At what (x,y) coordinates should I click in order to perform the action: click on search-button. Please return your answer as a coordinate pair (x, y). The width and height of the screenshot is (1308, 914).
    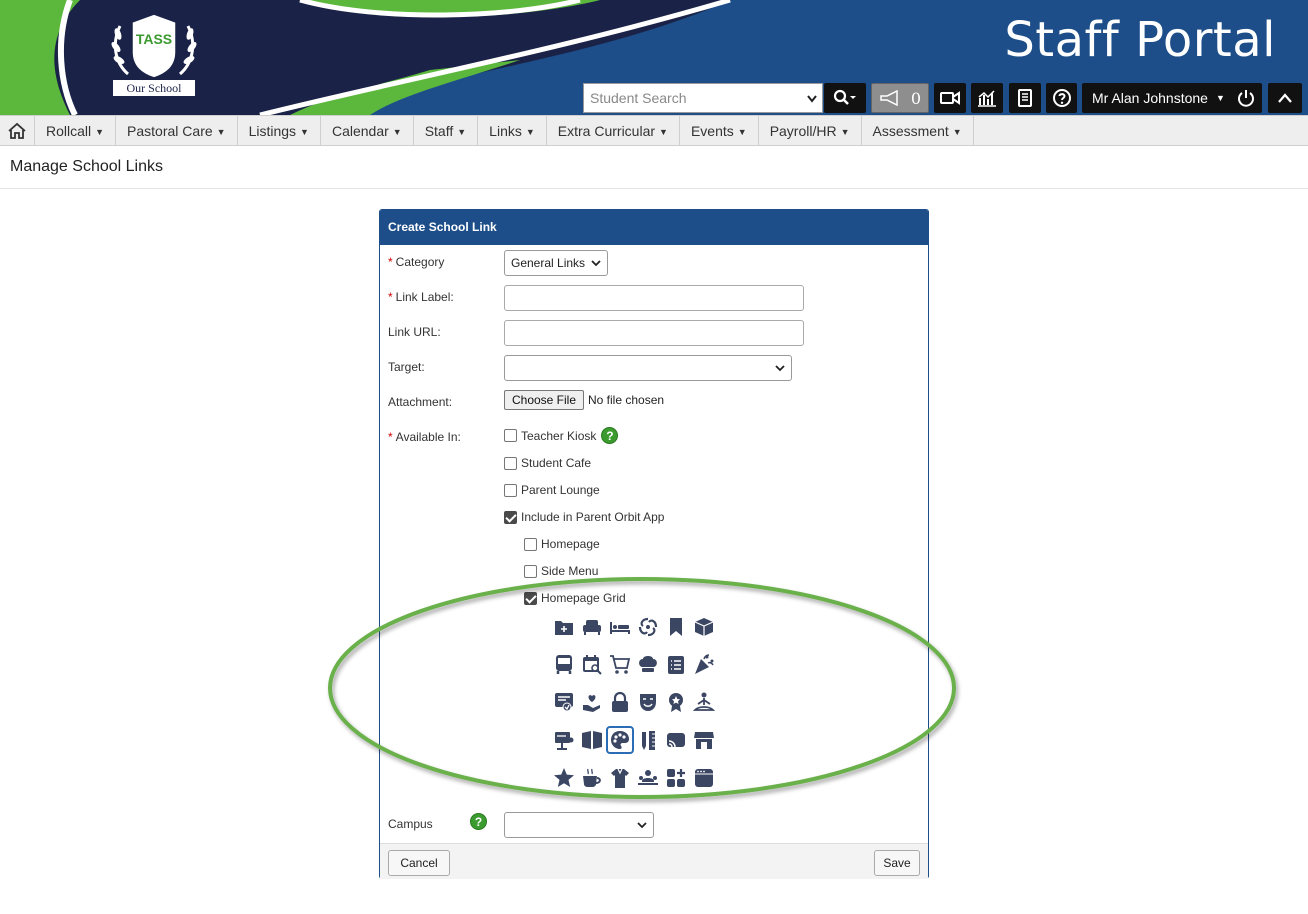
    Looking at the image, I should click on (845, 98).